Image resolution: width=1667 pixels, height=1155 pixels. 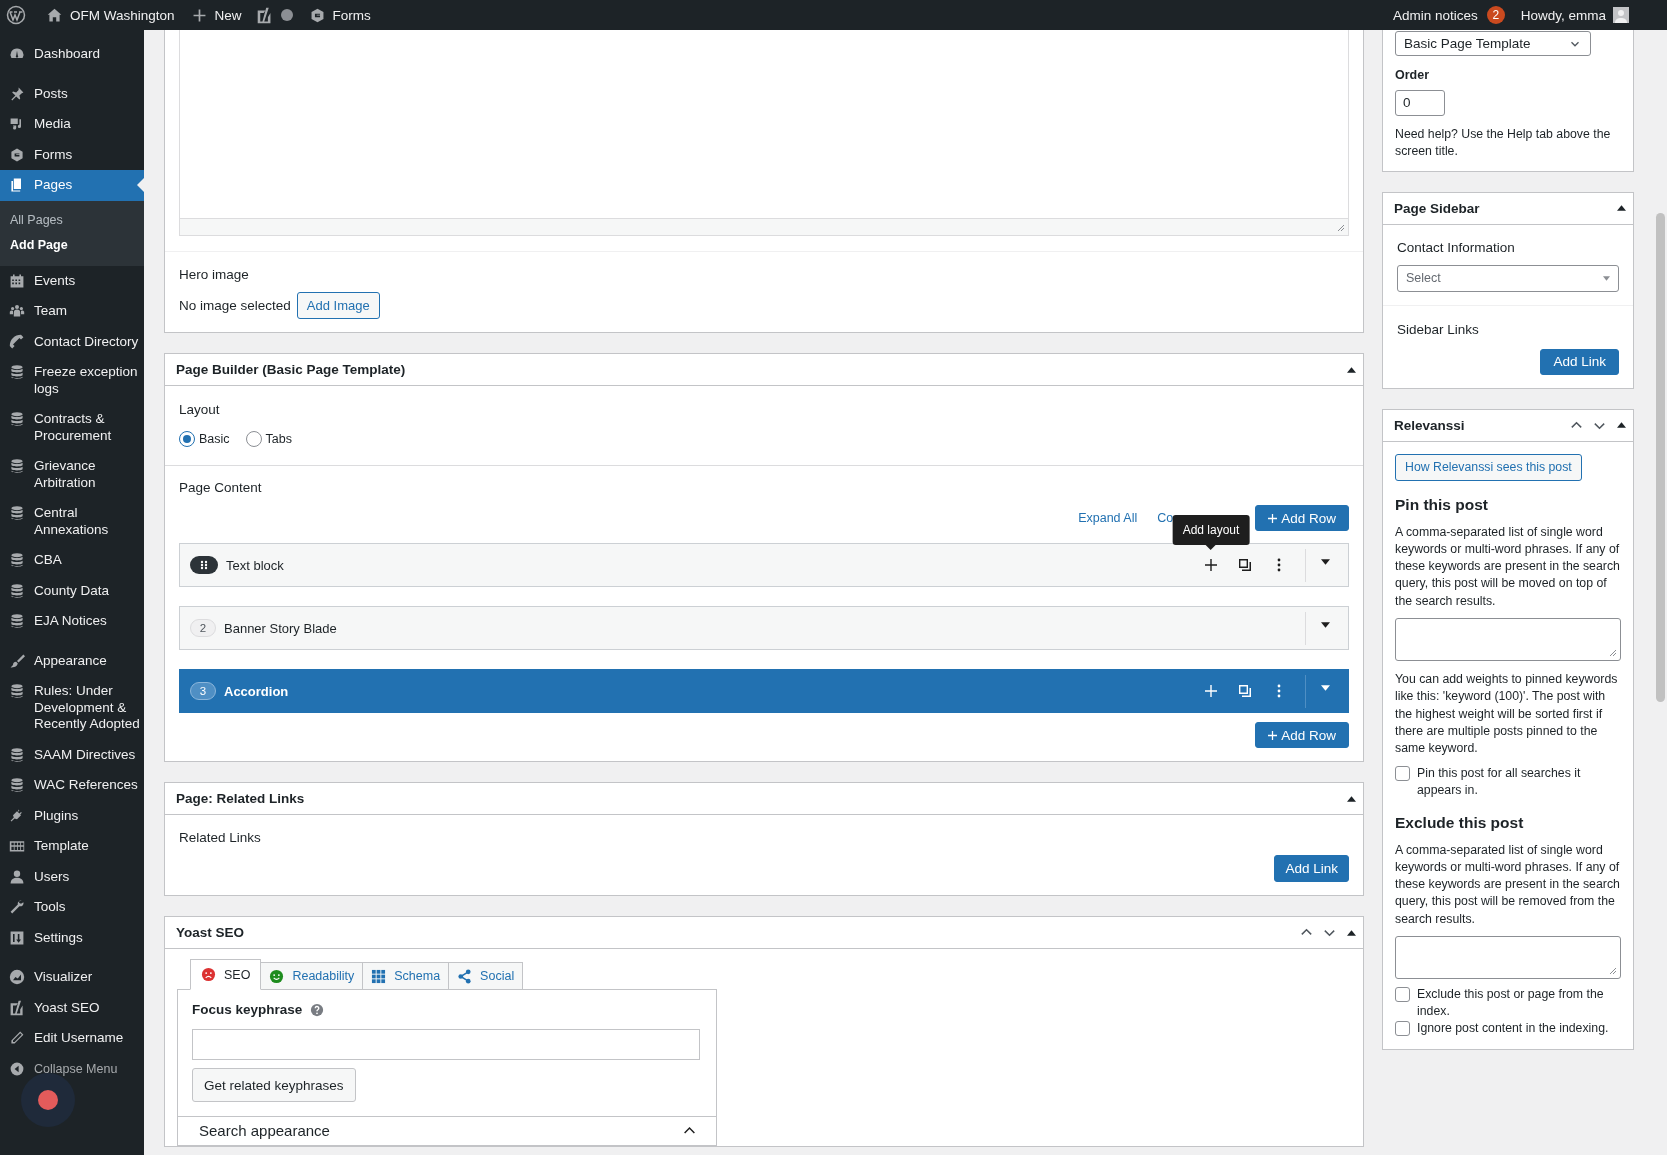 What do you see at coordinates (1508, 958) in the screenshot?
I see `exclude-keywords-field` at bounding box center [1508, 958].